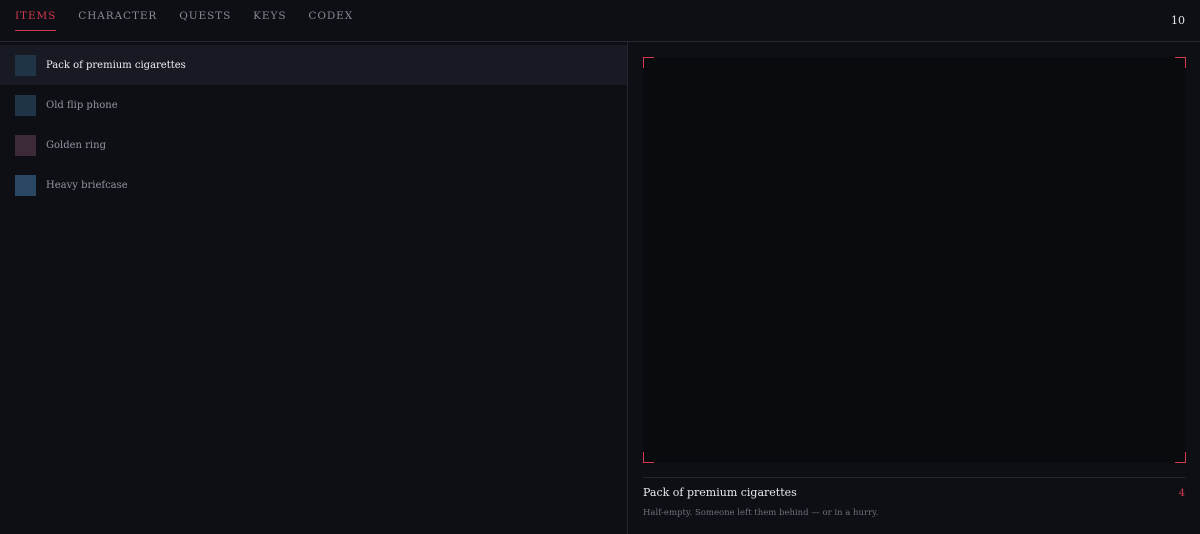 The width and height of the screenshot is (1200, 534). I want to click on inventory-item-briefcase: Heavy briefcase, so click(313, 185).